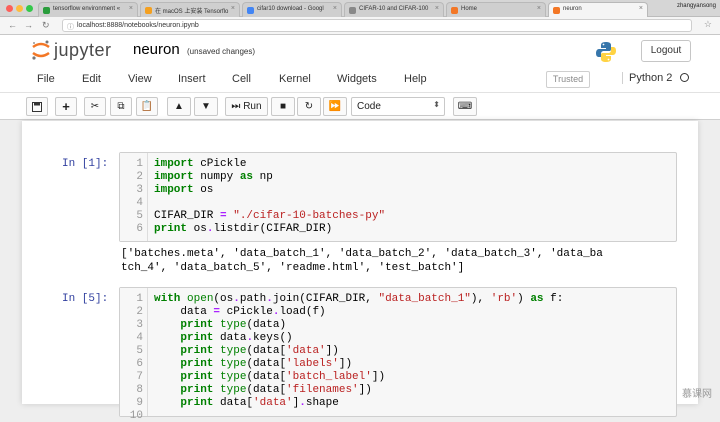  What do you see at coordinates (140, 79) in the screenshot?
I see `menu-view: View` at bounding box center [140, 79].